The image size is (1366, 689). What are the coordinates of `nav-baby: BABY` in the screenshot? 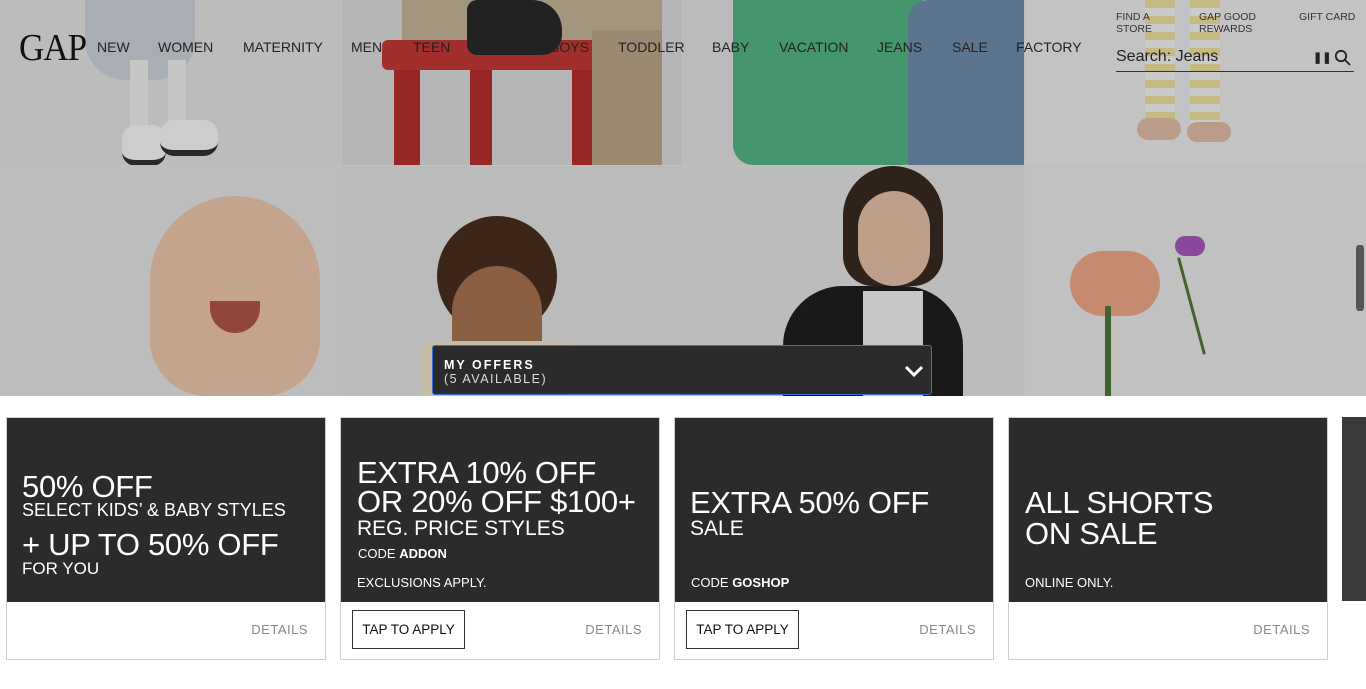 It's located at (730, 47).